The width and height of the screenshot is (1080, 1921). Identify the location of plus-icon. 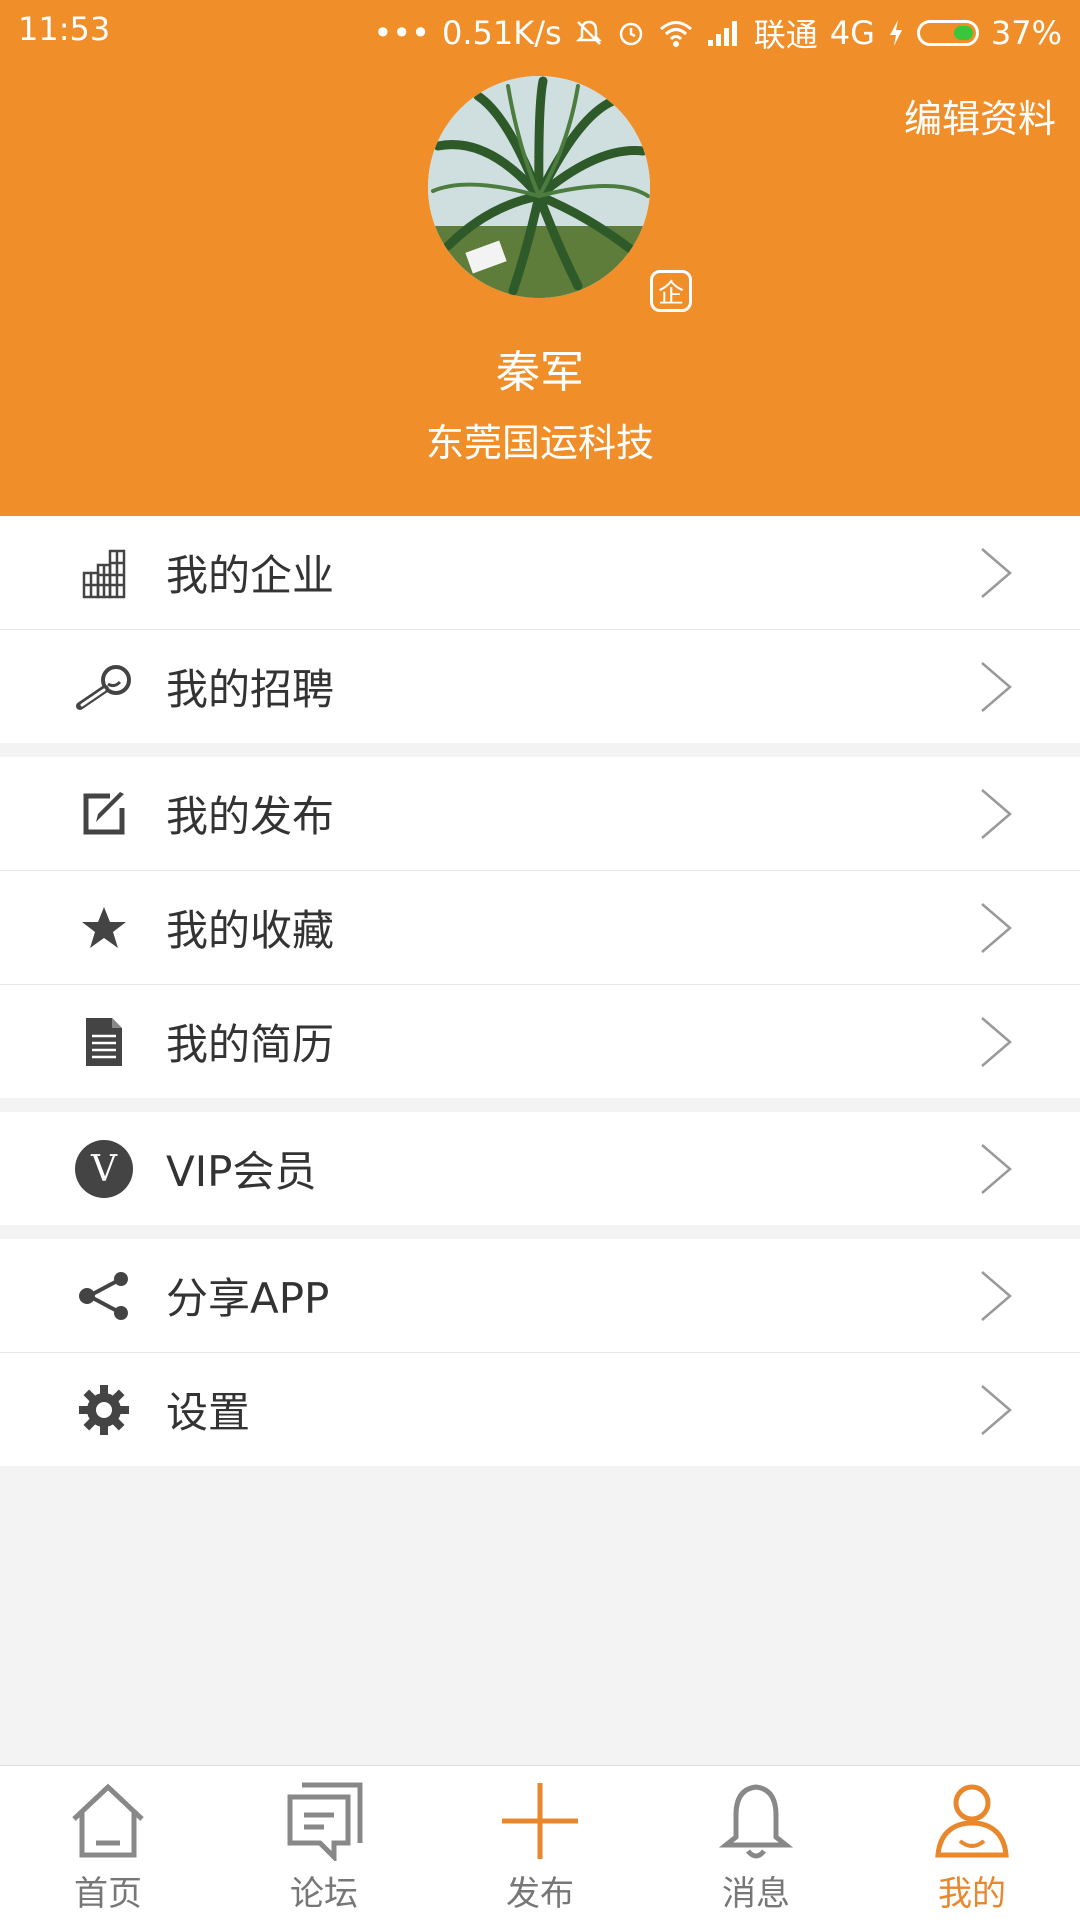
(540, 1821).